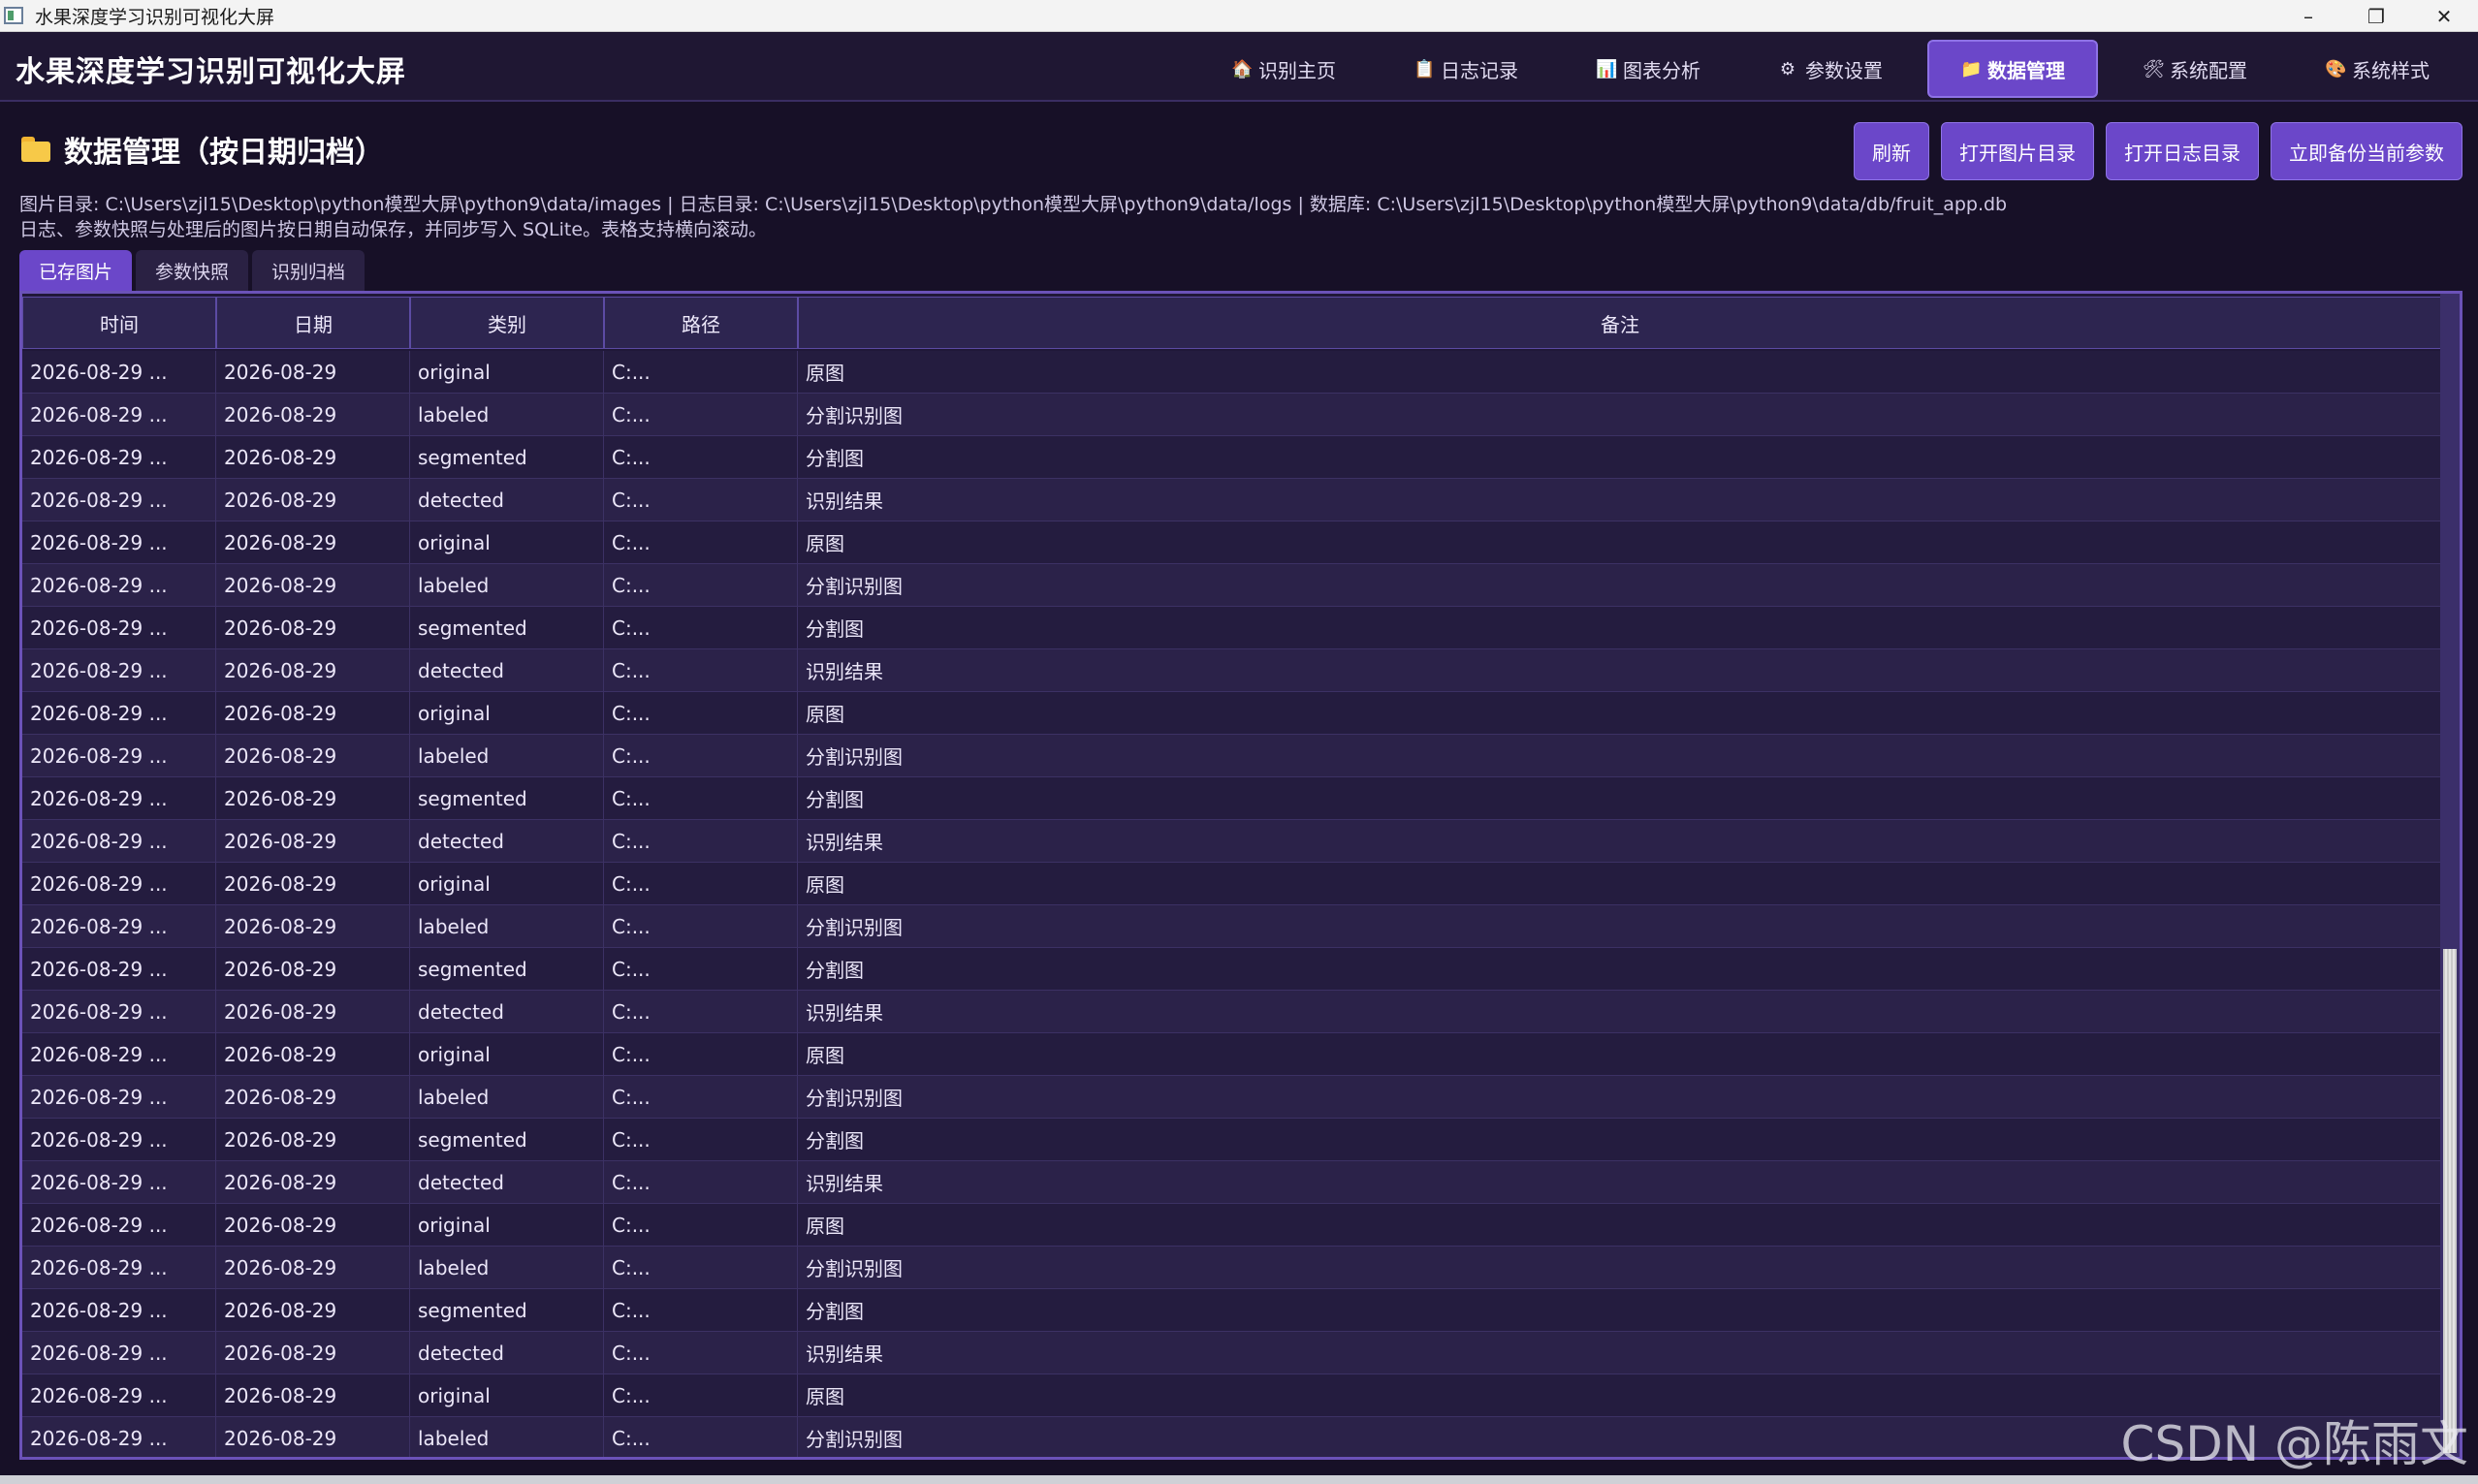 This screenshot has height=1484, width=2478. Describe the element at coordinates (701, 323) in the screenshot. I see `column-header-path: 路径` at that location.